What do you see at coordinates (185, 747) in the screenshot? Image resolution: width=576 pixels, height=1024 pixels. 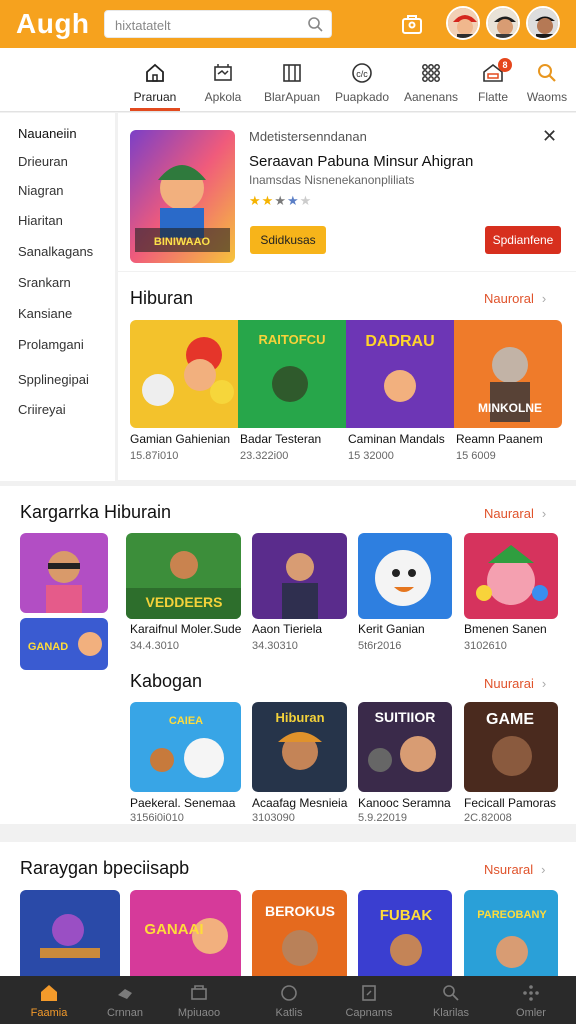 I see `game-tile: CAIEA` at bounding box center [185, 747].